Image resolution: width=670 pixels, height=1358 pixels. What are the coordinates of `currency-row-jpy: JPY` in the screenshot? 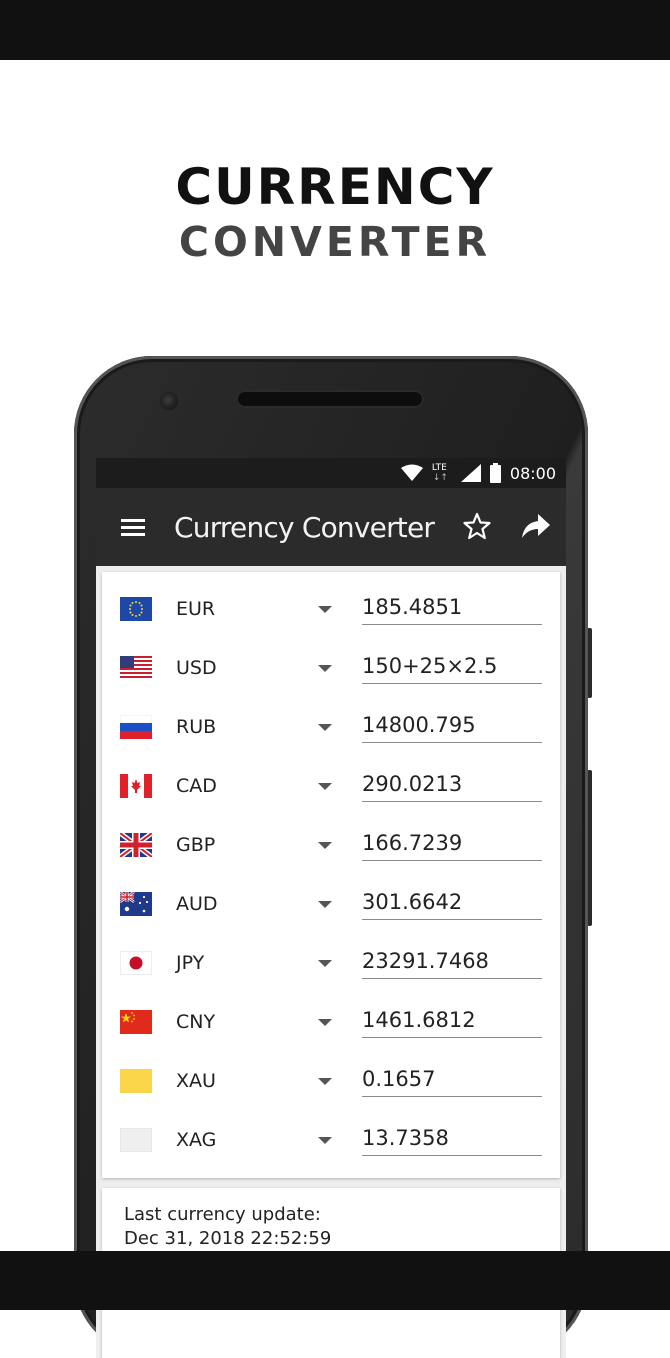 It's located at (331, 965).